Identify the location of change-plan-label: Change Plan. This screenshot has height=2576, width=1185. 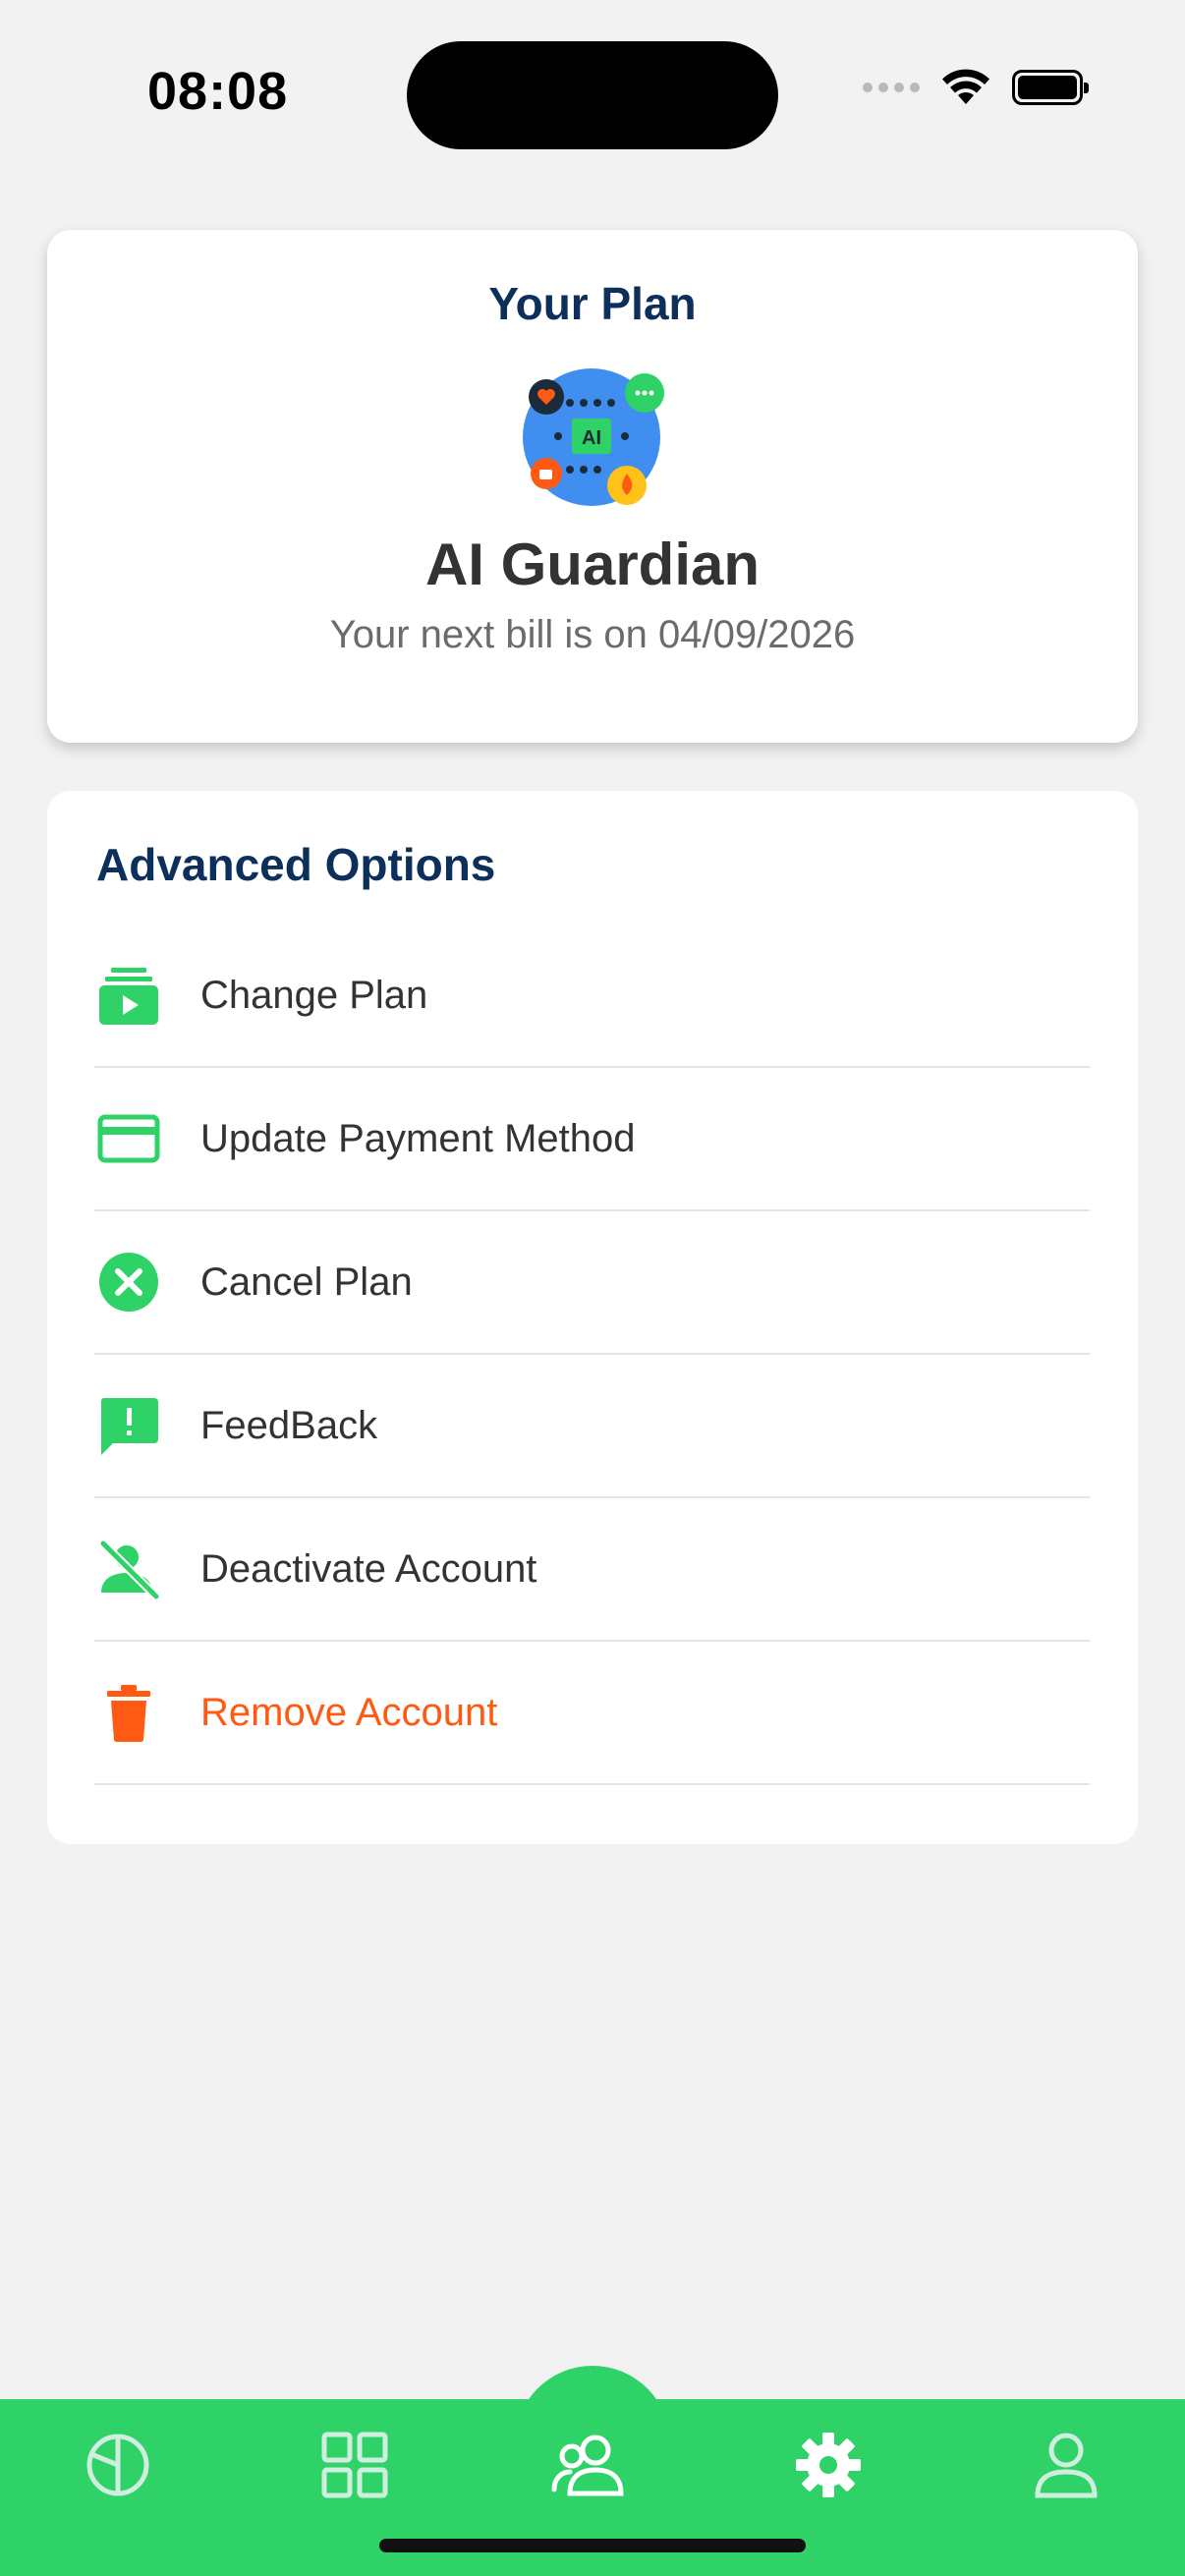
(314, 995).